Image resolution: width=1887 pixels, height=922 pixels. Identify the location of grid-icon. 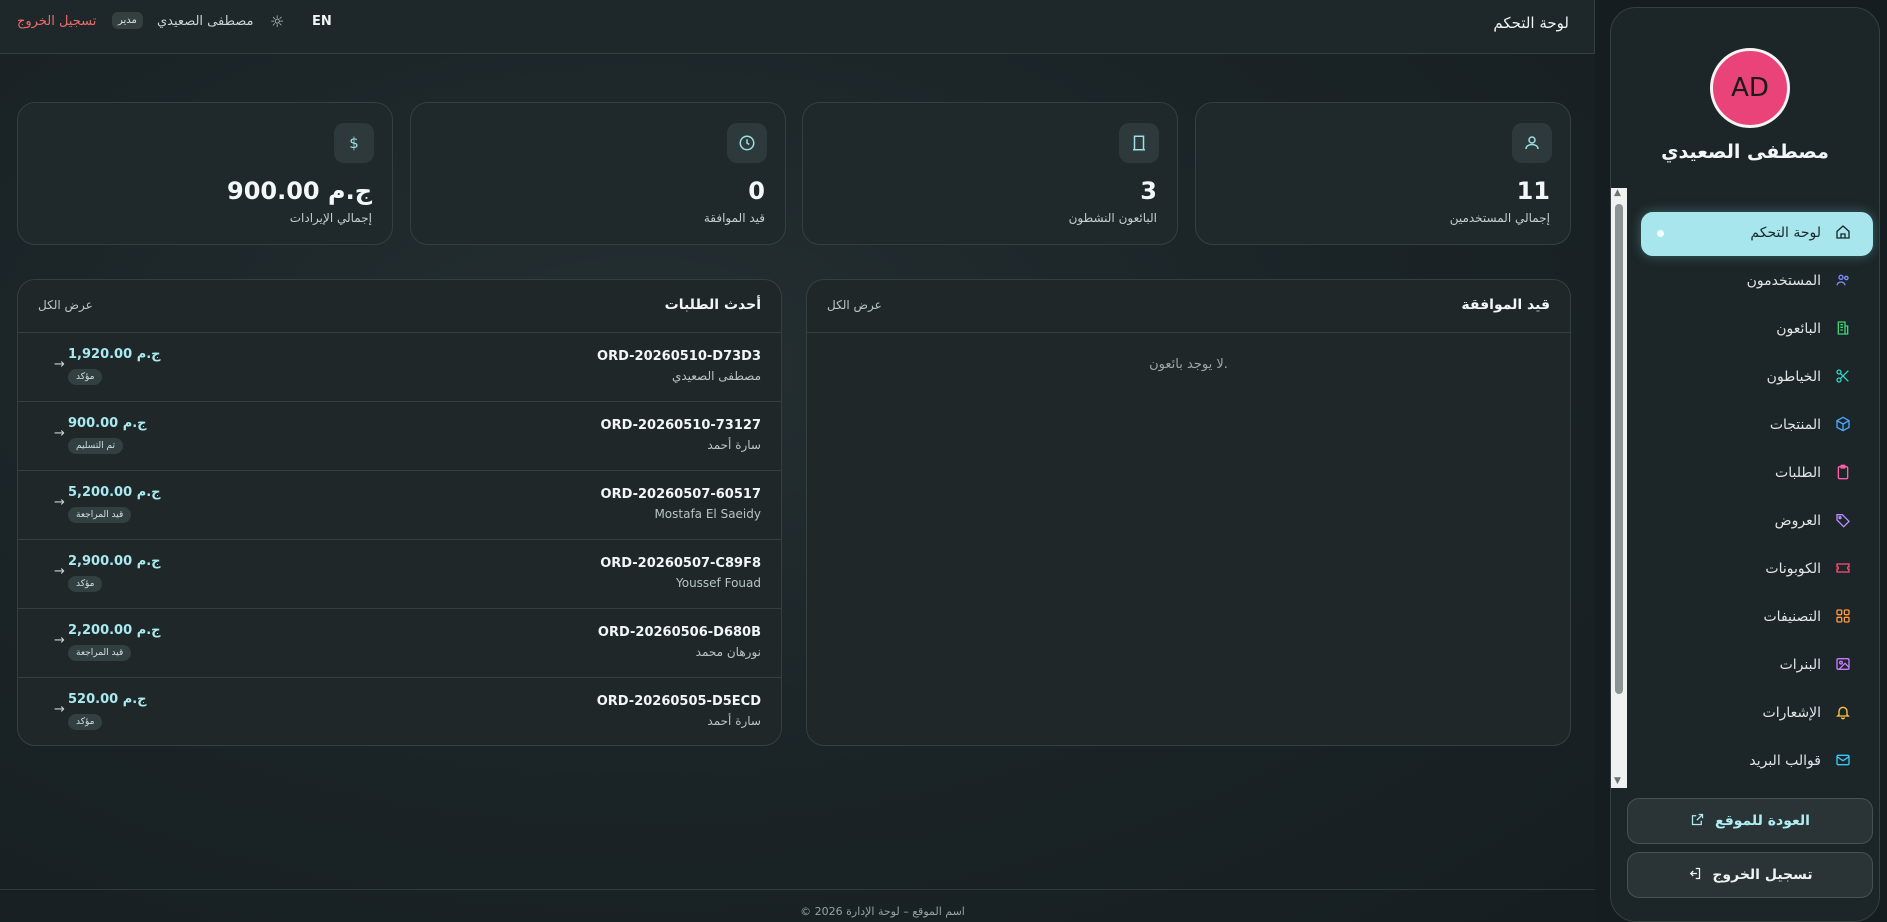
(1843, 618).